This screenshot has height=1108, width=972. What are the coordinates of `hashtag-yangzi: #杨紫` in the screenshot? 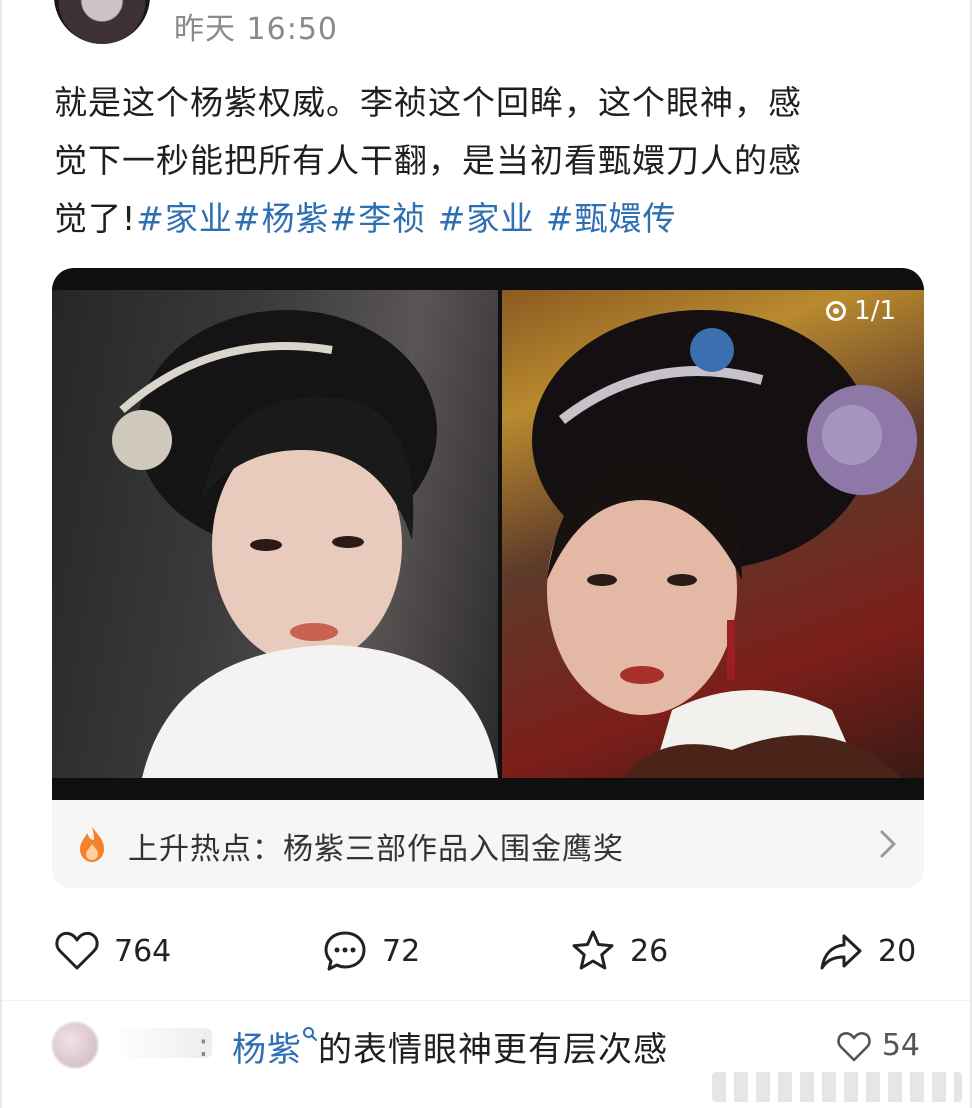 It's located at (281, 218).